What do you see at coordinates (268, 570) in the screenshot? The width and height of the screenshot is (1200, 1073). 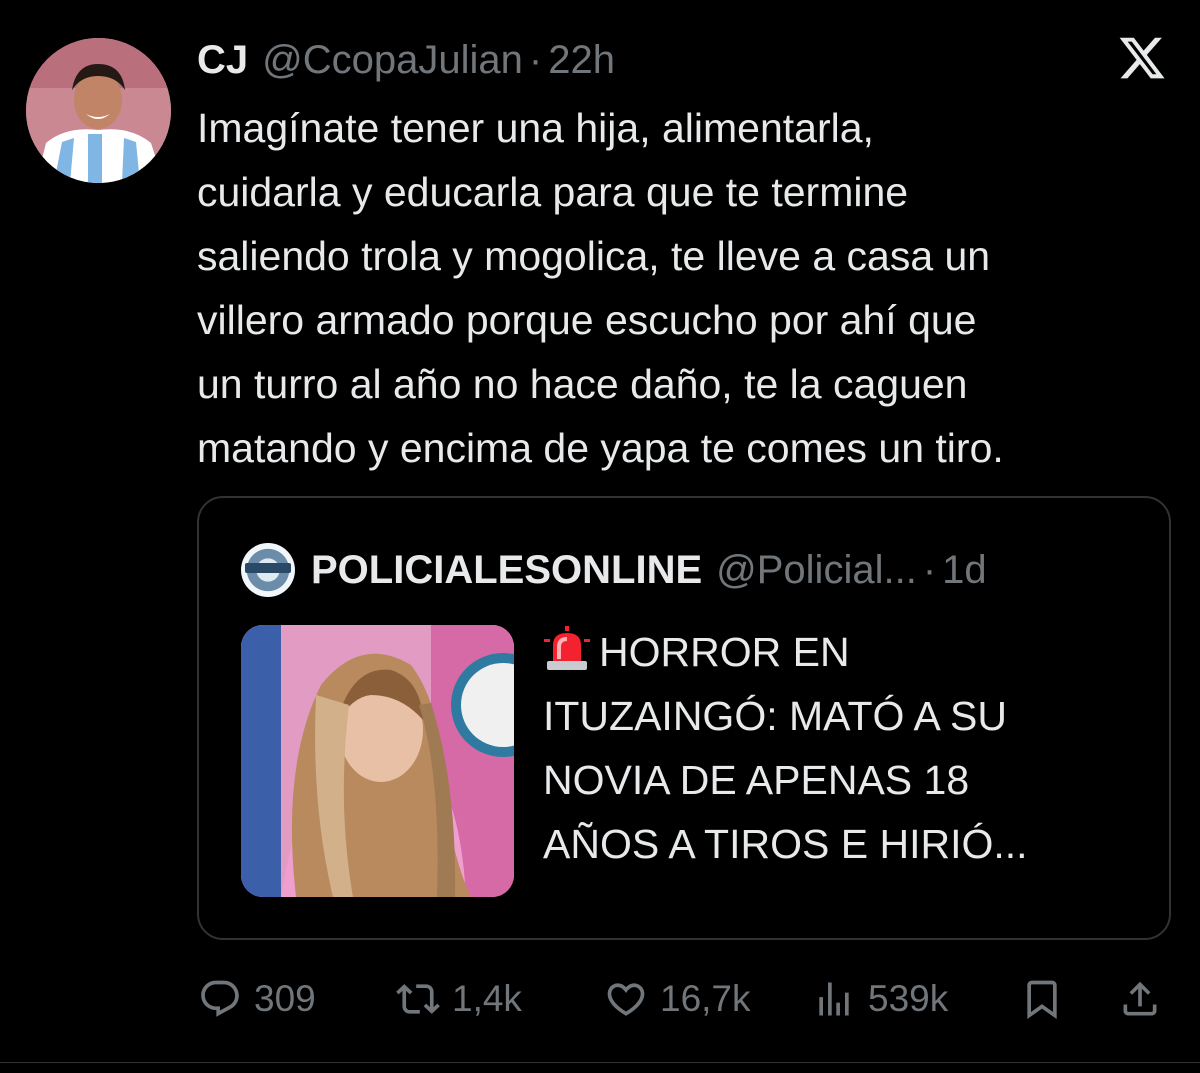 I see `quoted-avatar` at bounding box center [268, 570].